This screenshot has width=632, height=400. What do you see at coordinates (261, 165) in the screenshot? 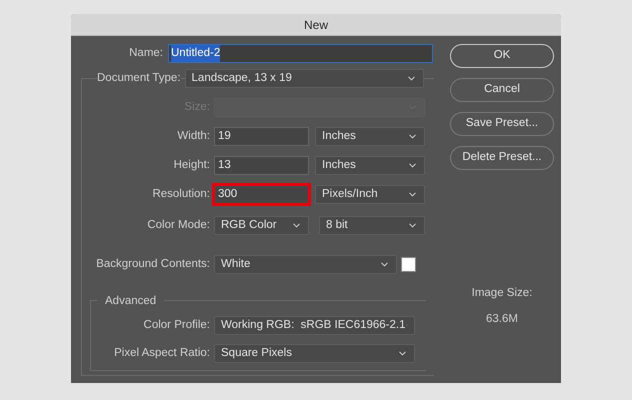
I see `number-field: 13` at bounding box center [261, 165].